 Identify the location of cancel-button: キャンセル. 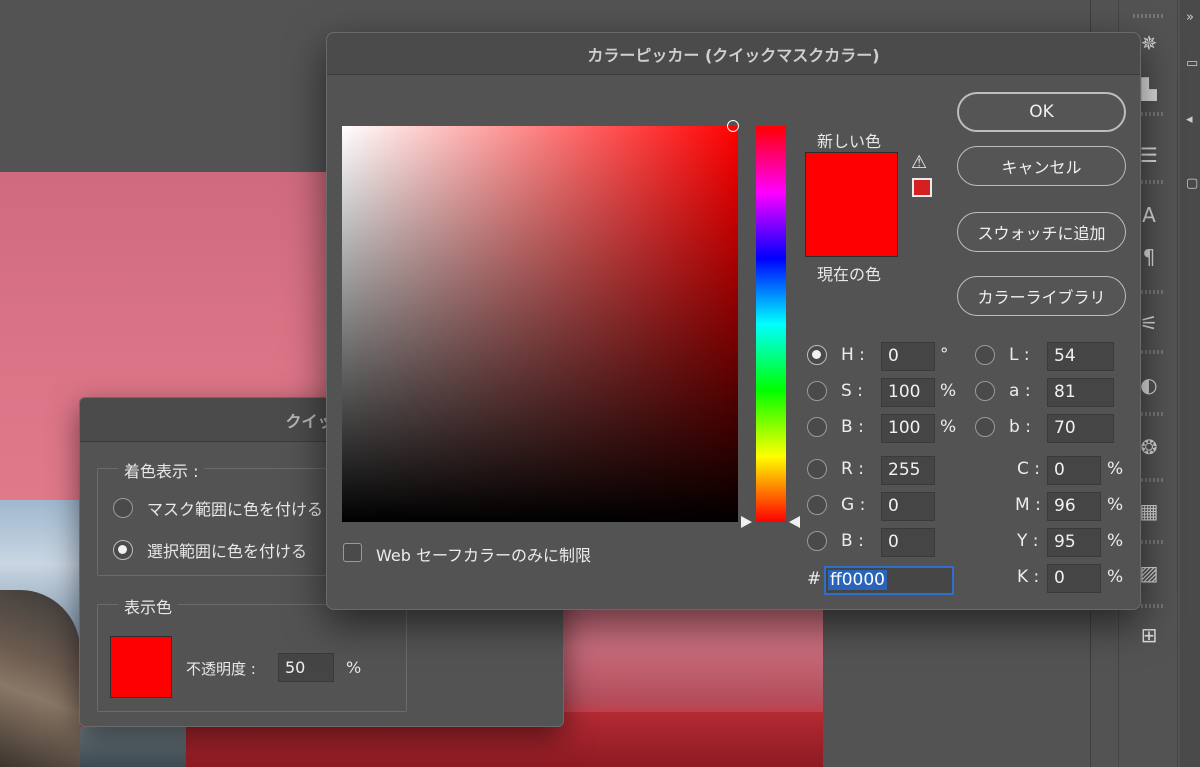
(1041, 166).